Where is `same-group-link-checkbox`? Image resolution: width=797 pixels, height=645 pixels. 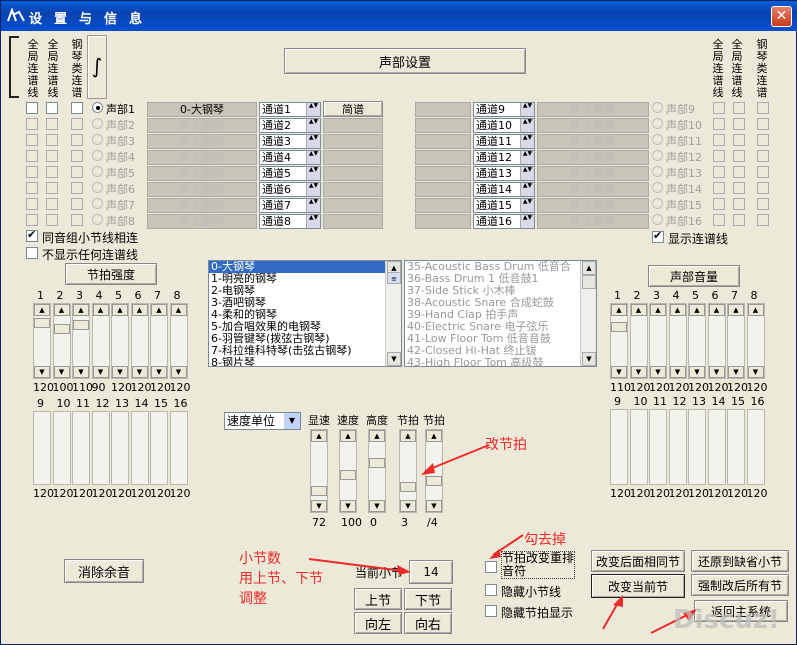
same-group-link-checkbox is located at coordinates (32, 235).